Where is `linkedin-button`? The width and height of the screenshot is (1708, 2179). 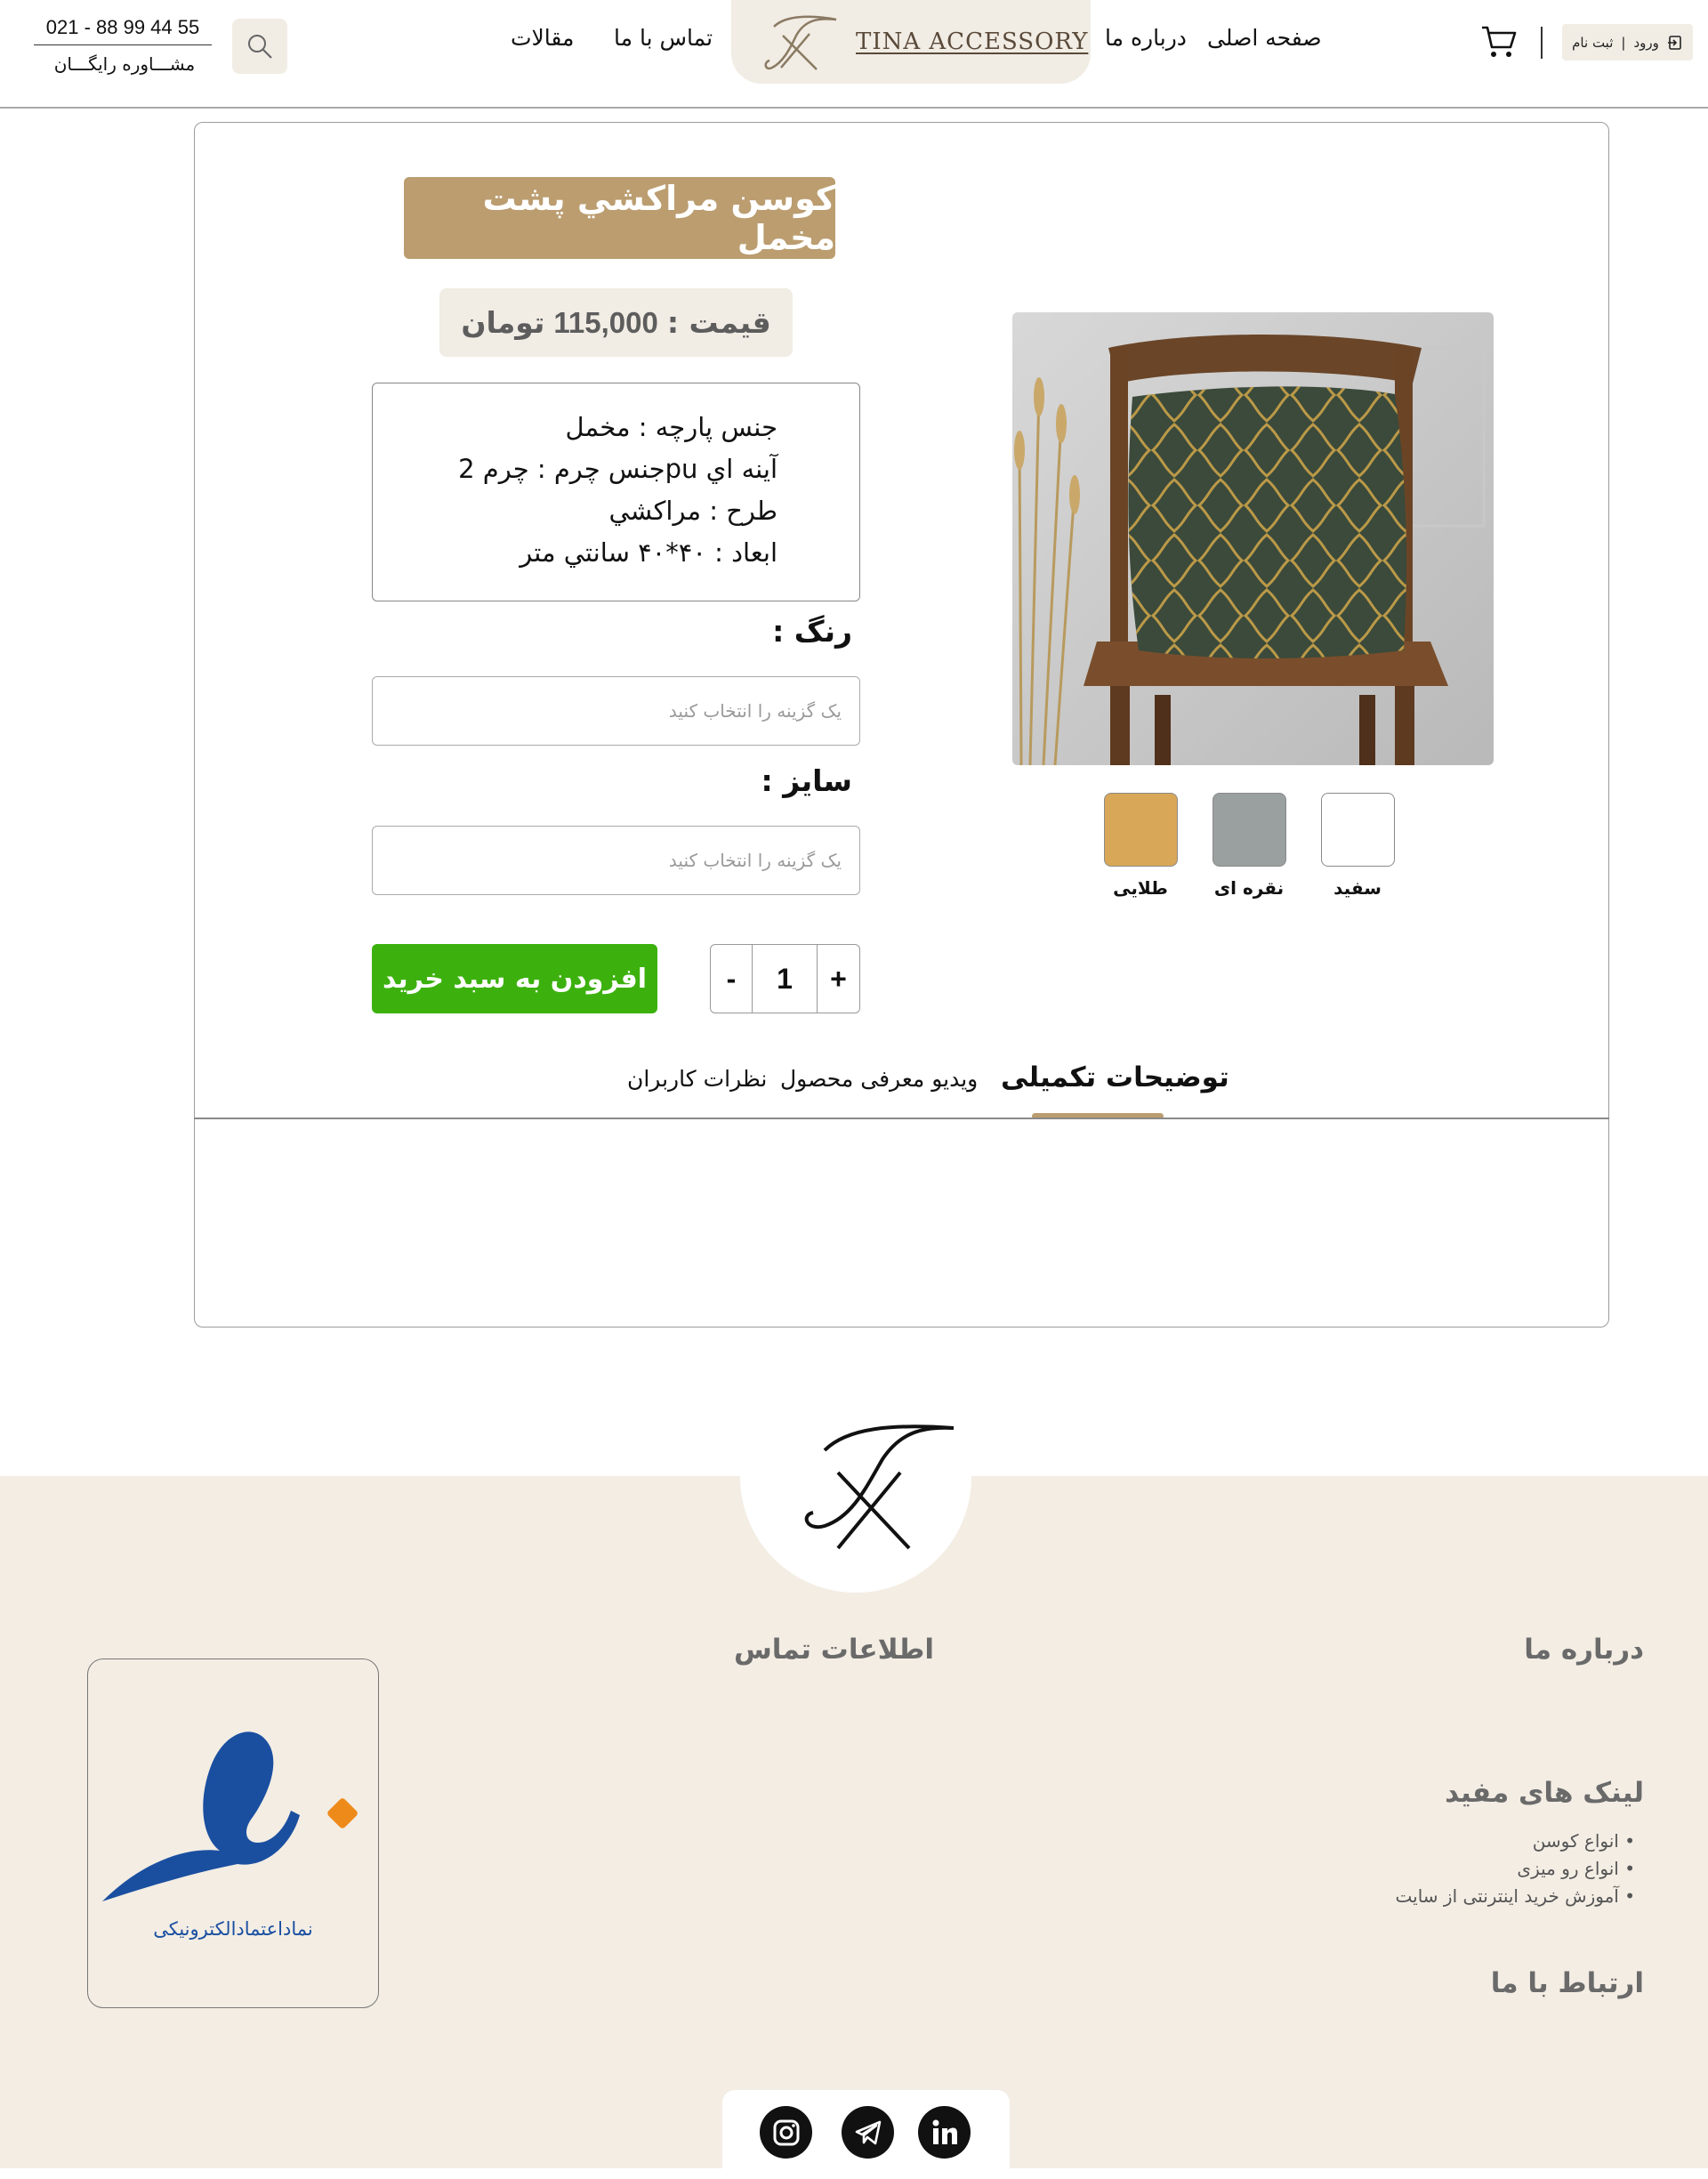
linkedin-button is located at coordinates (944, 2132).